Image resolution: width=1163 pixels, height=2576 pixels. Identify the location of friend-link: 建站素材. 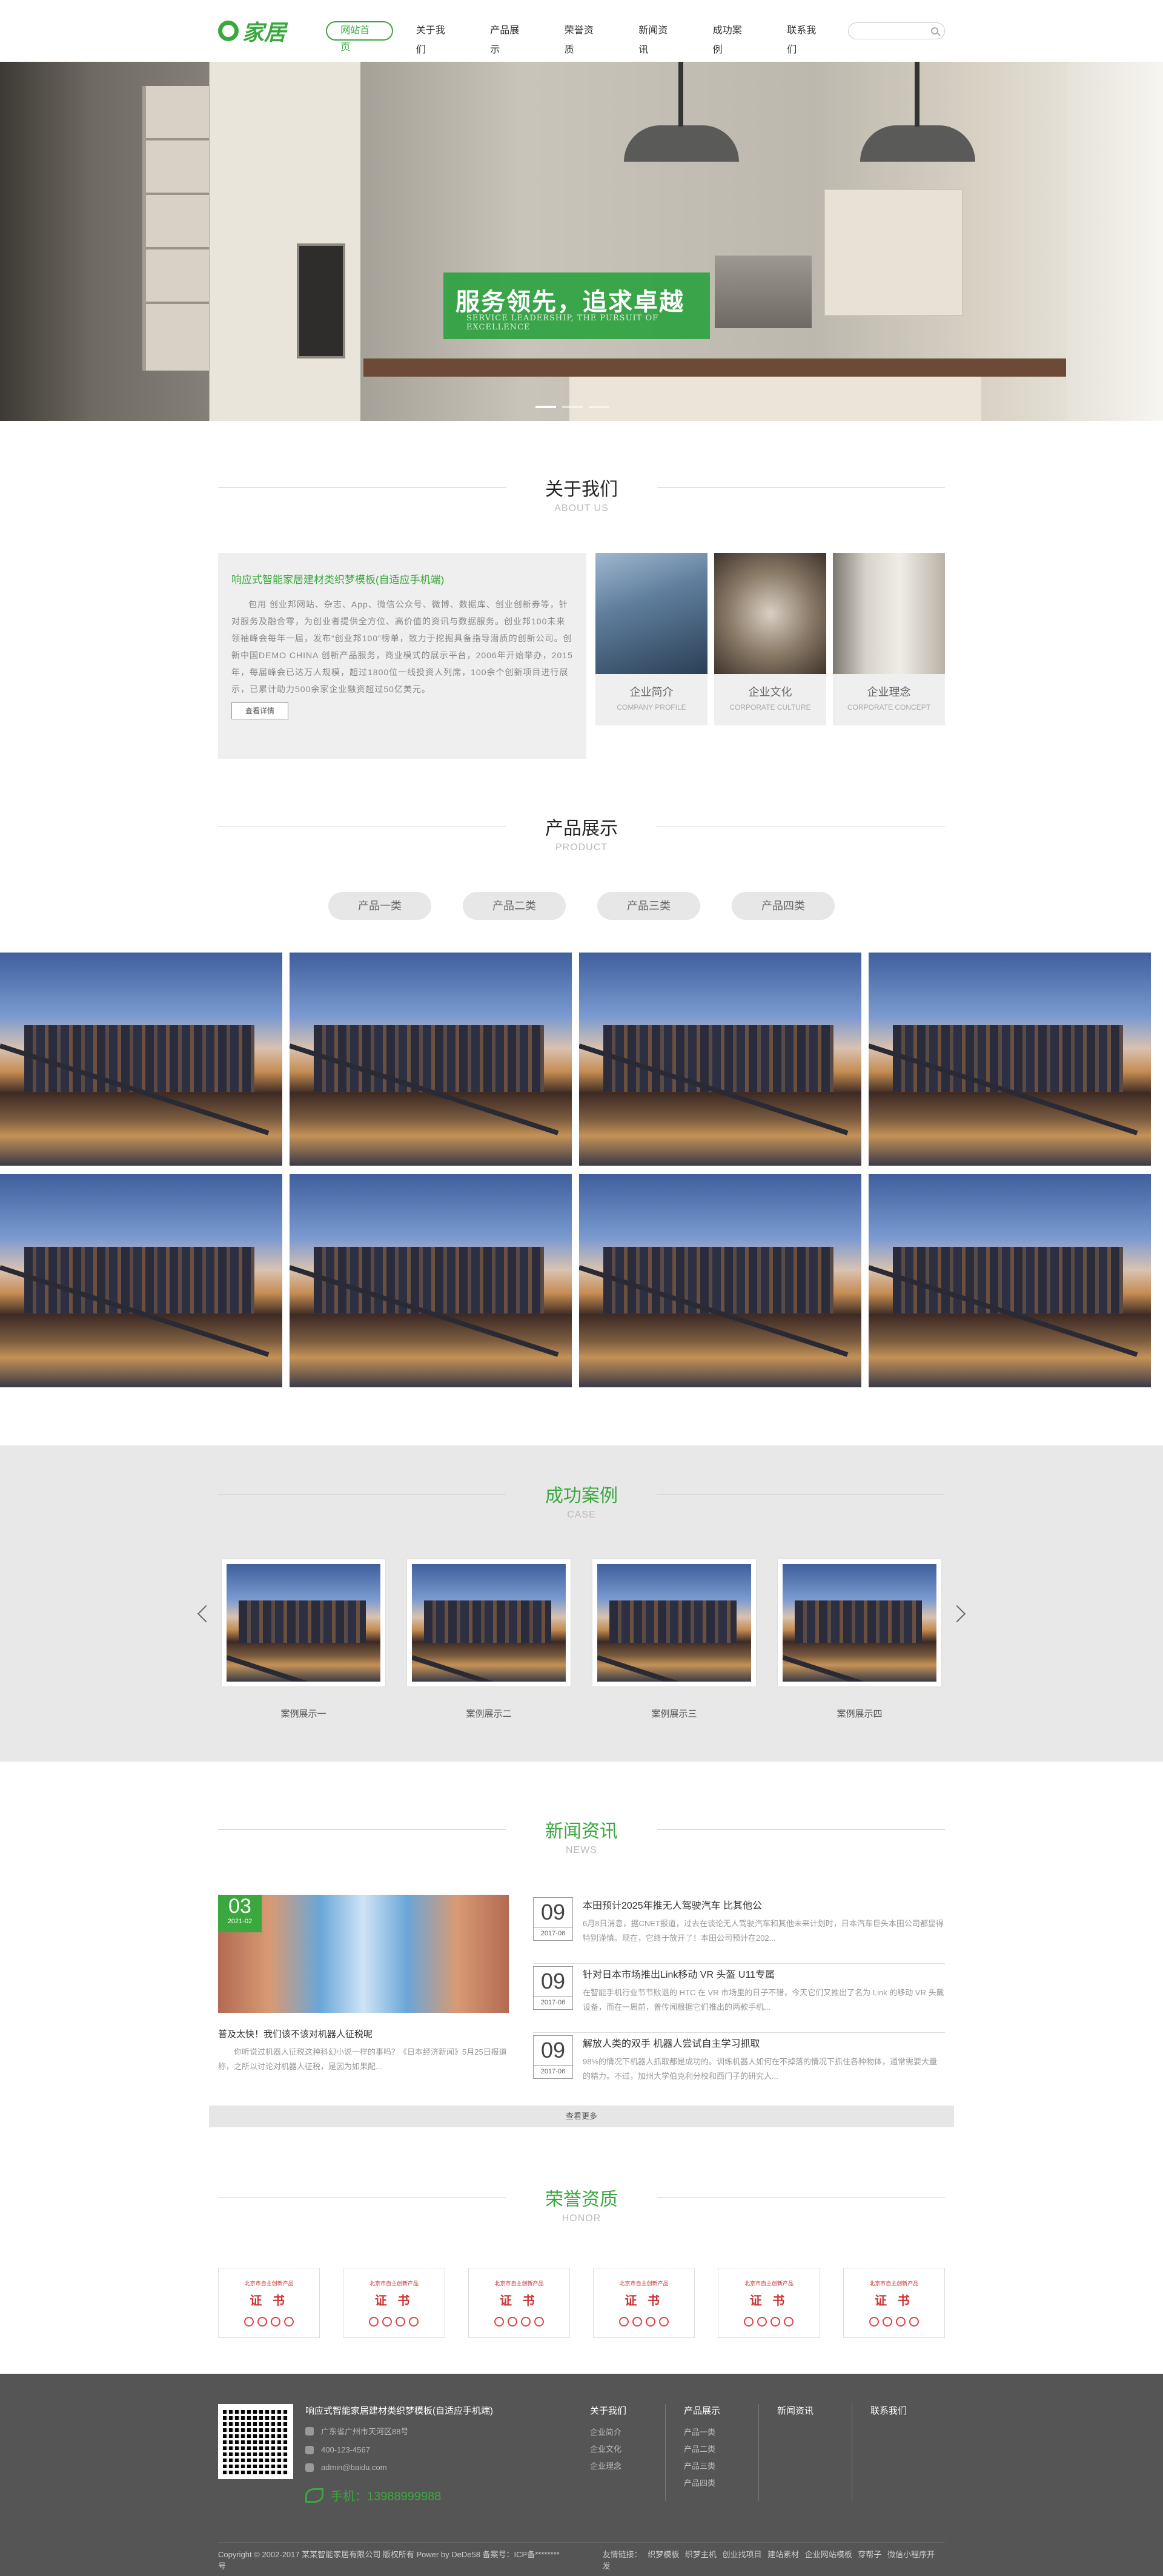
(783, 2554).